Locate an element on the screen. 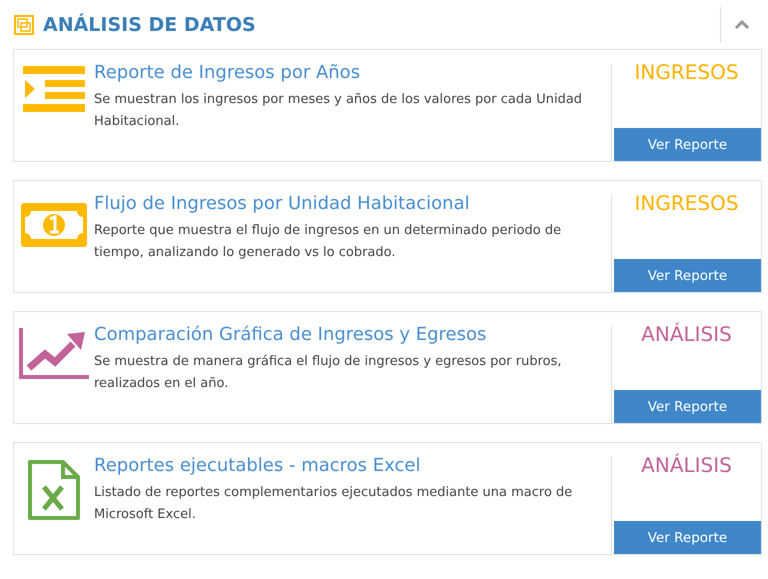 The height and width of the screenshot is (579, 768). spreadsheet-file-icon is located at coordinates (54, 490).